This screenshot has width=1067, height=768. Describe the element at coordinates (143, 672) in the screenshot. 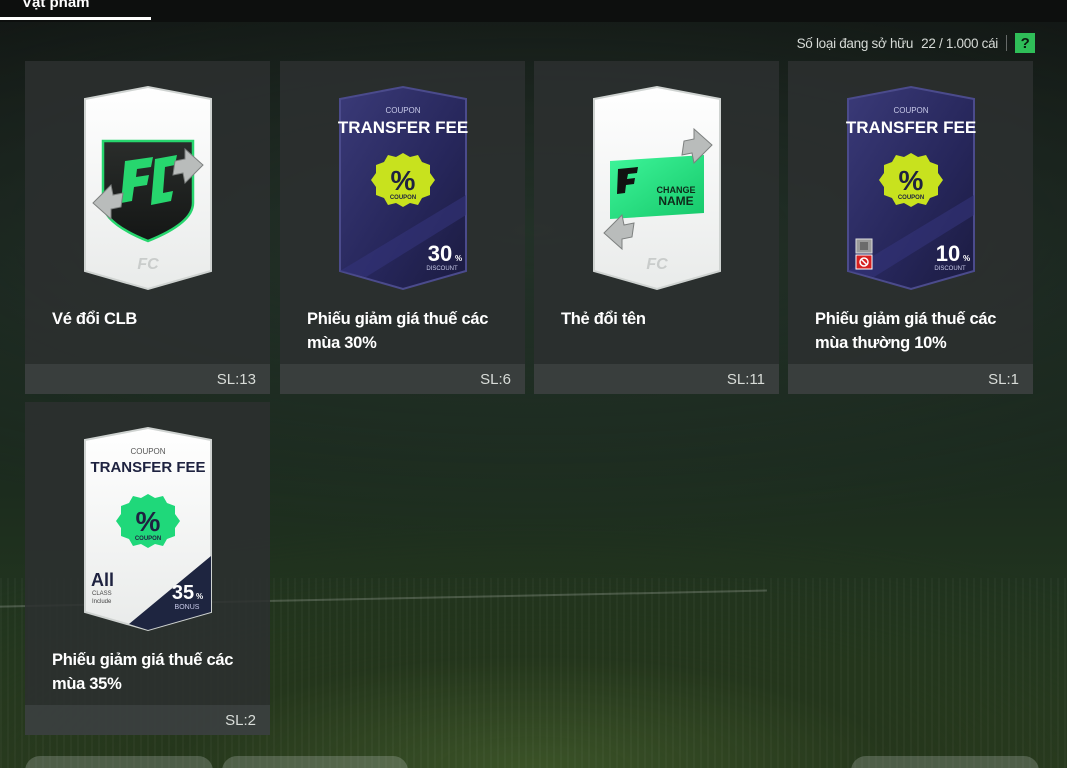

I see `item-name: Phiếu giảm giá thuế các mùa 35%` at that location.